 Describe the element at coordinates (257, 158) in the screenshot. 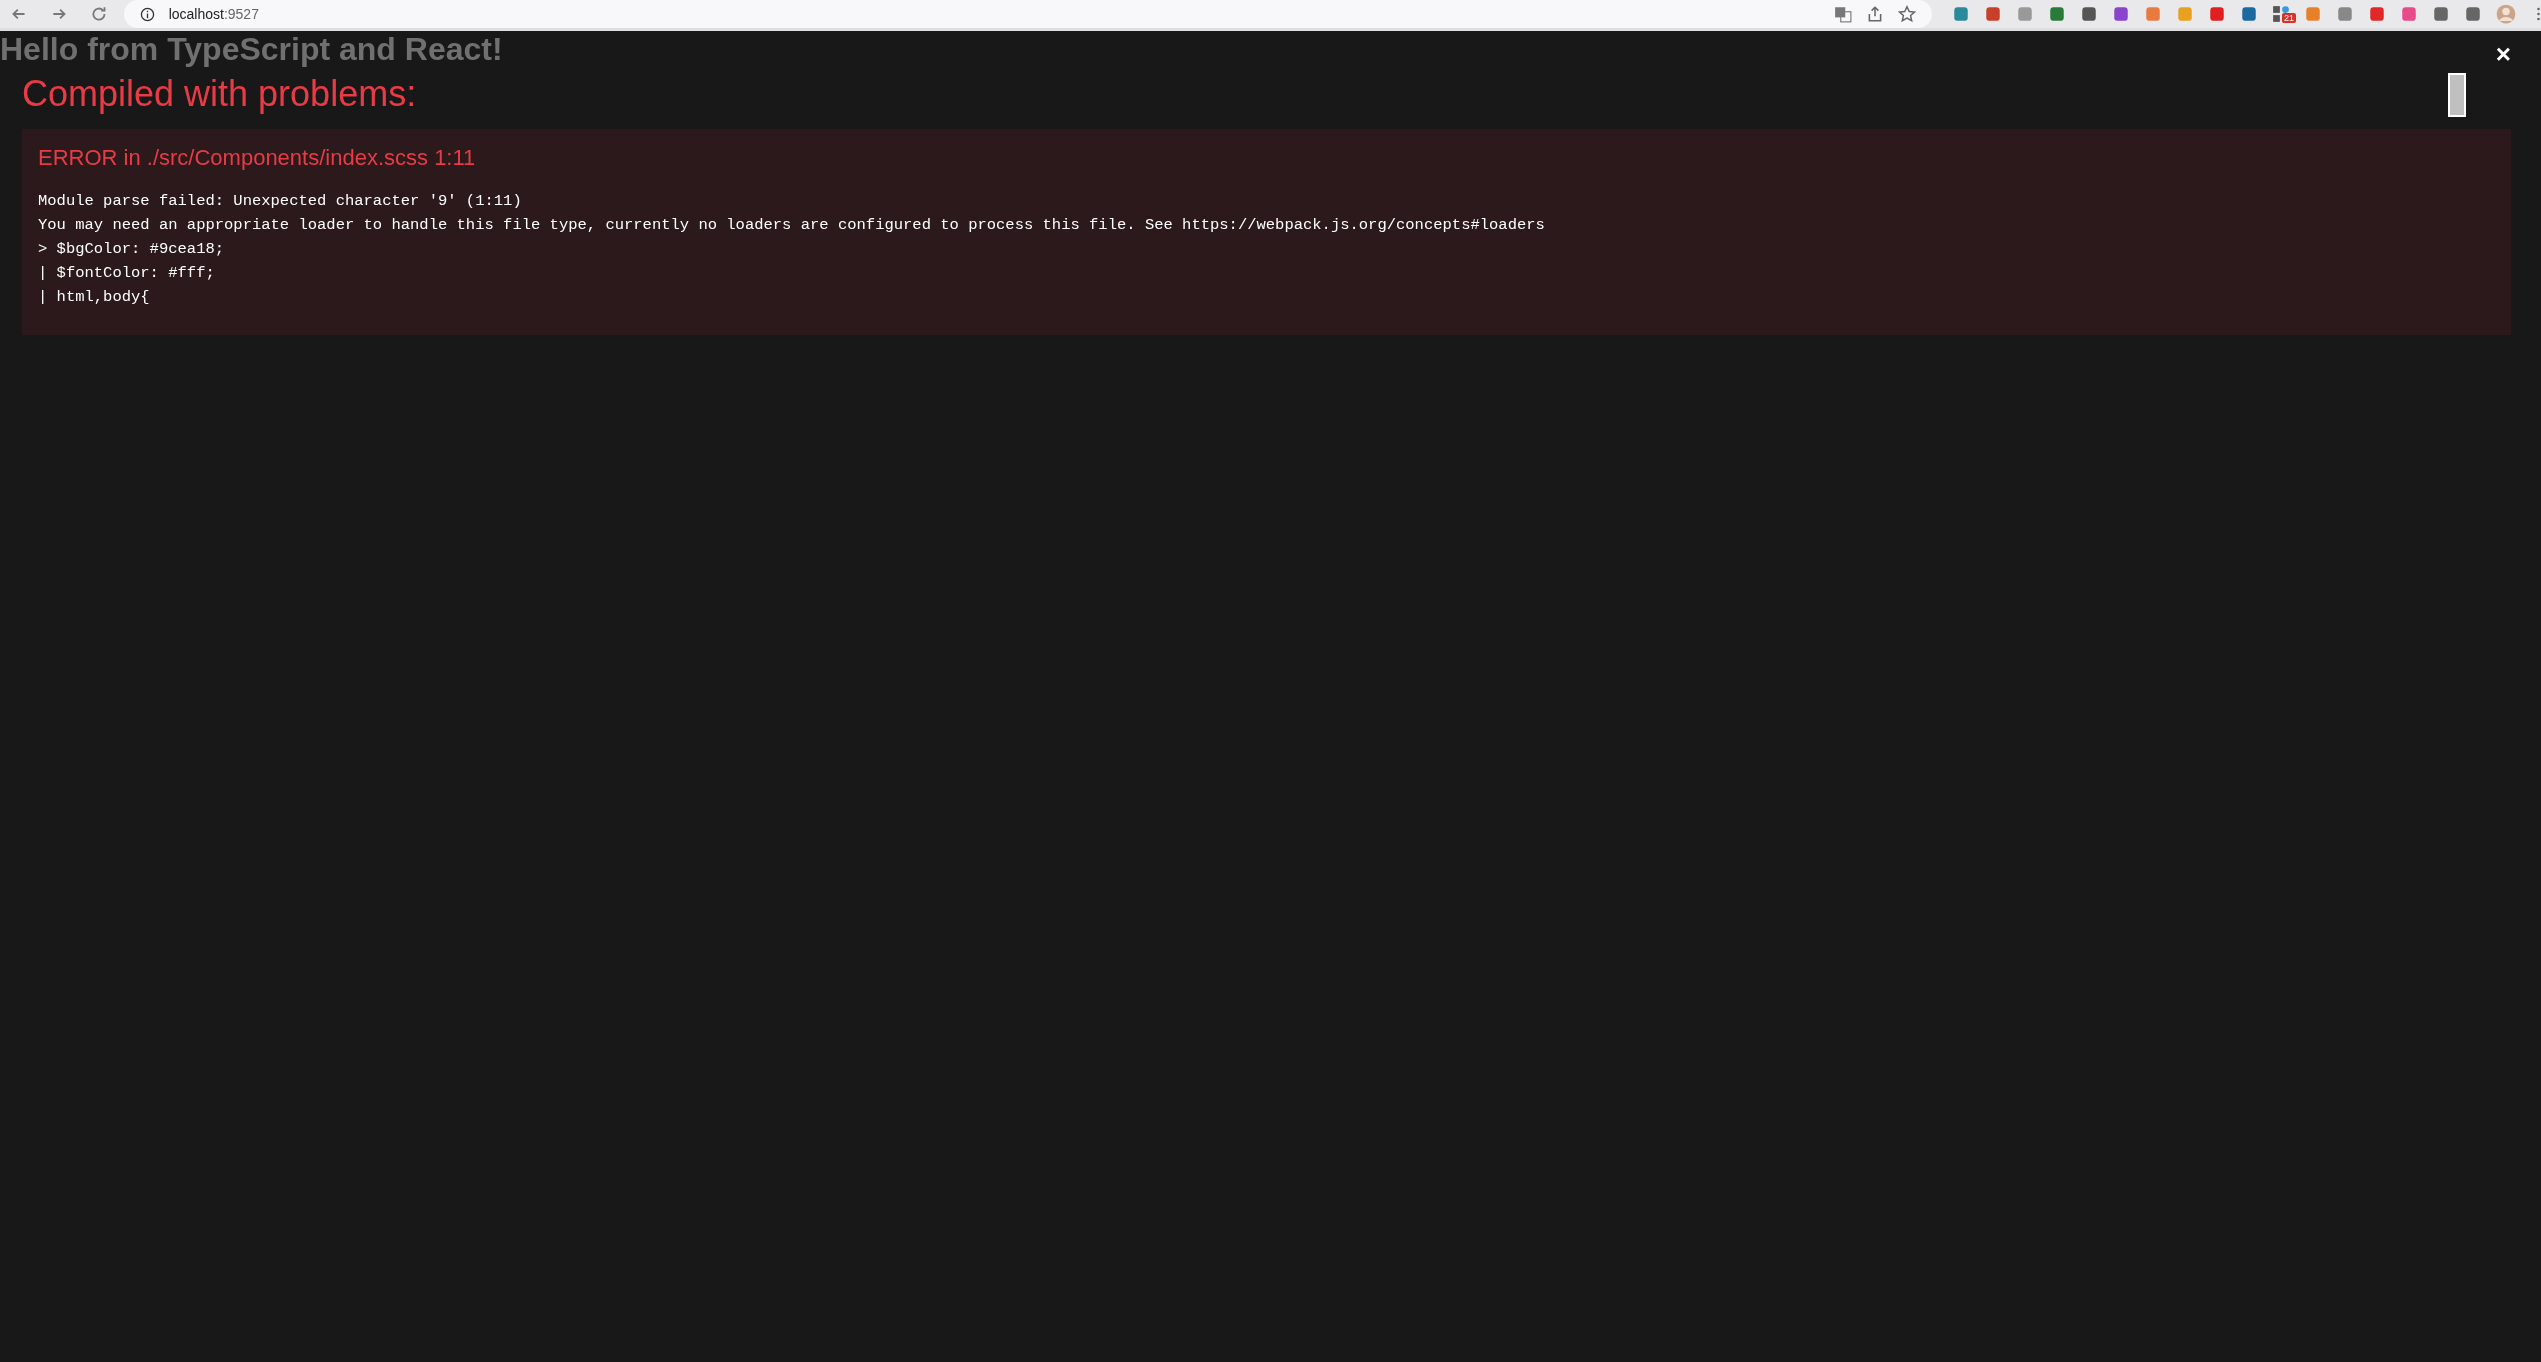

I see `error-title: ERROR in ./src/Components/index.scss 1:11` at that location.